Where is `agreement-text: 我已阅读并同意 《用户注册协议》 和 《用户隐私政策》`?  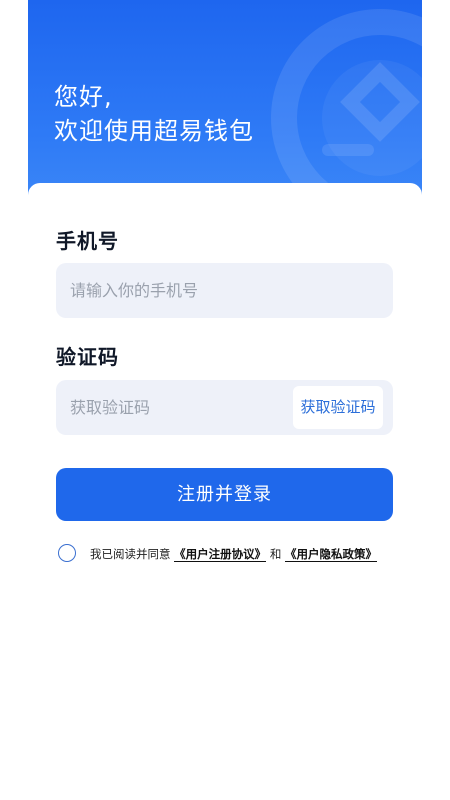 agreement-text: 我已阅读并同意 《用户注册协议》 和 《用户隐私政策》 is located at coordinates (233, 554).